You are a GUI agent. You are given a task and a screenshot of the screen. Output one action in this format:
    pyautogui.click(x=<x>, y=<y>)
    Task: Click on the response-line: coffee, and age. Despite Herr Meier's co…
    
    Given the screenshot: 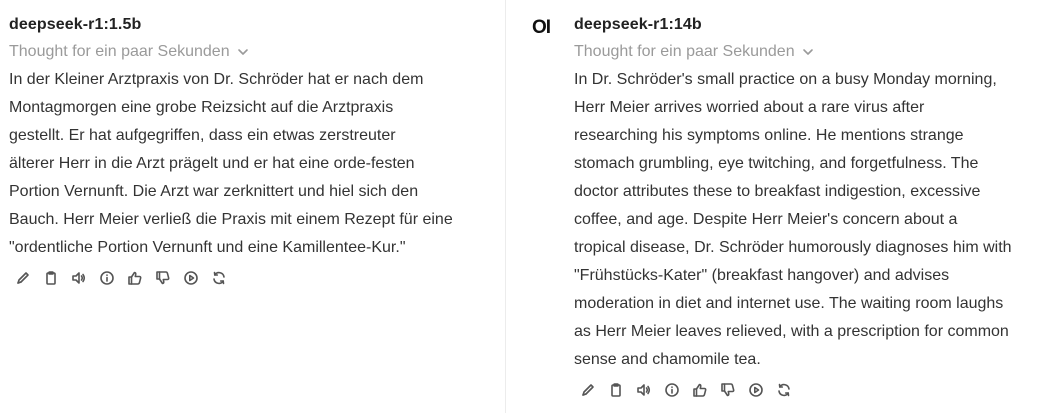 What is the action you would take?
    pyautogui.click(x=766, y=219)
    